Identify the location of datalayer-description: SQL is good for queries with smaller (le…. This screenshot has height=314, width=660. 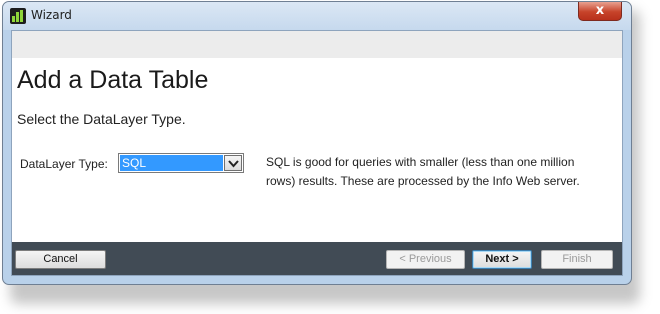
(423, 171).